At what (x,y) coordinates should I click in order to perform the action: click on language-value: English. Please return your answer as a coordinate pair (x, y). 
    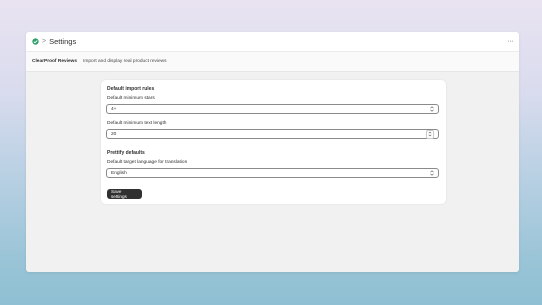
    Looking at the image, I should click on (119, 173).